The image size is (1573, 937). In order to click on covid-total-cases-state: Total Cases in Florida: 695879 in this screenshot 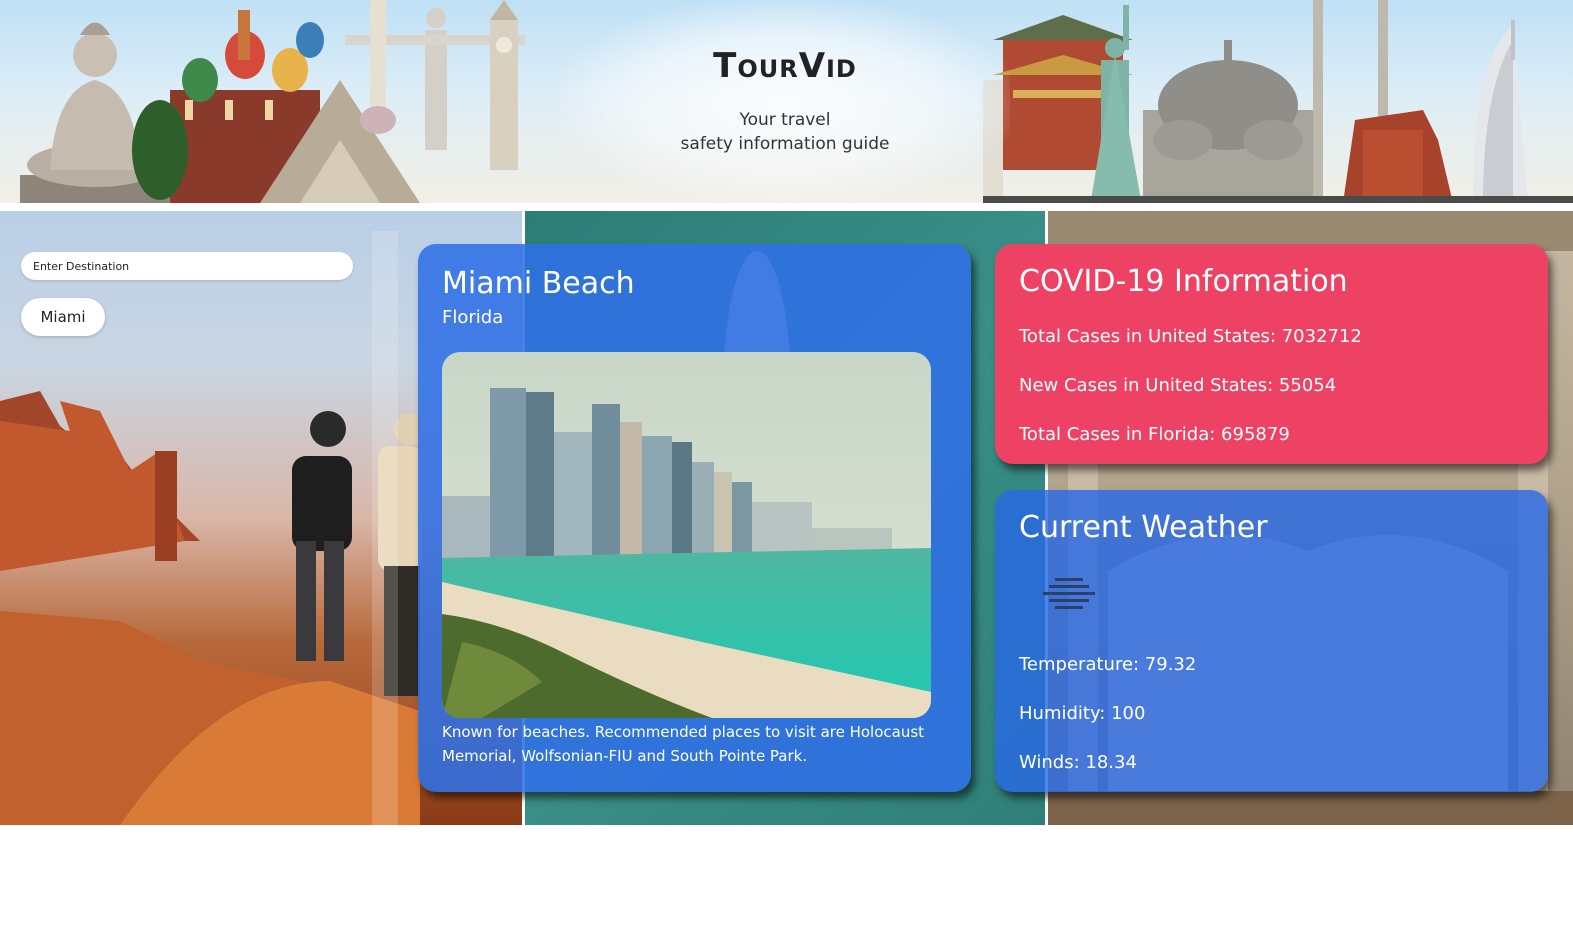, I will do `click(1154, 434)`.